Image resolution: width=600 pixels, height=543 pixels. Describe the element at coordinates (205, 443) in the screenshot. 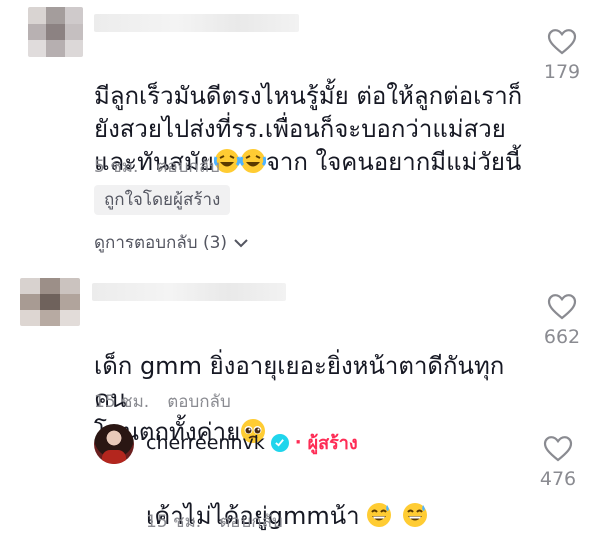

I see `username: cherreenhvk` at that location.